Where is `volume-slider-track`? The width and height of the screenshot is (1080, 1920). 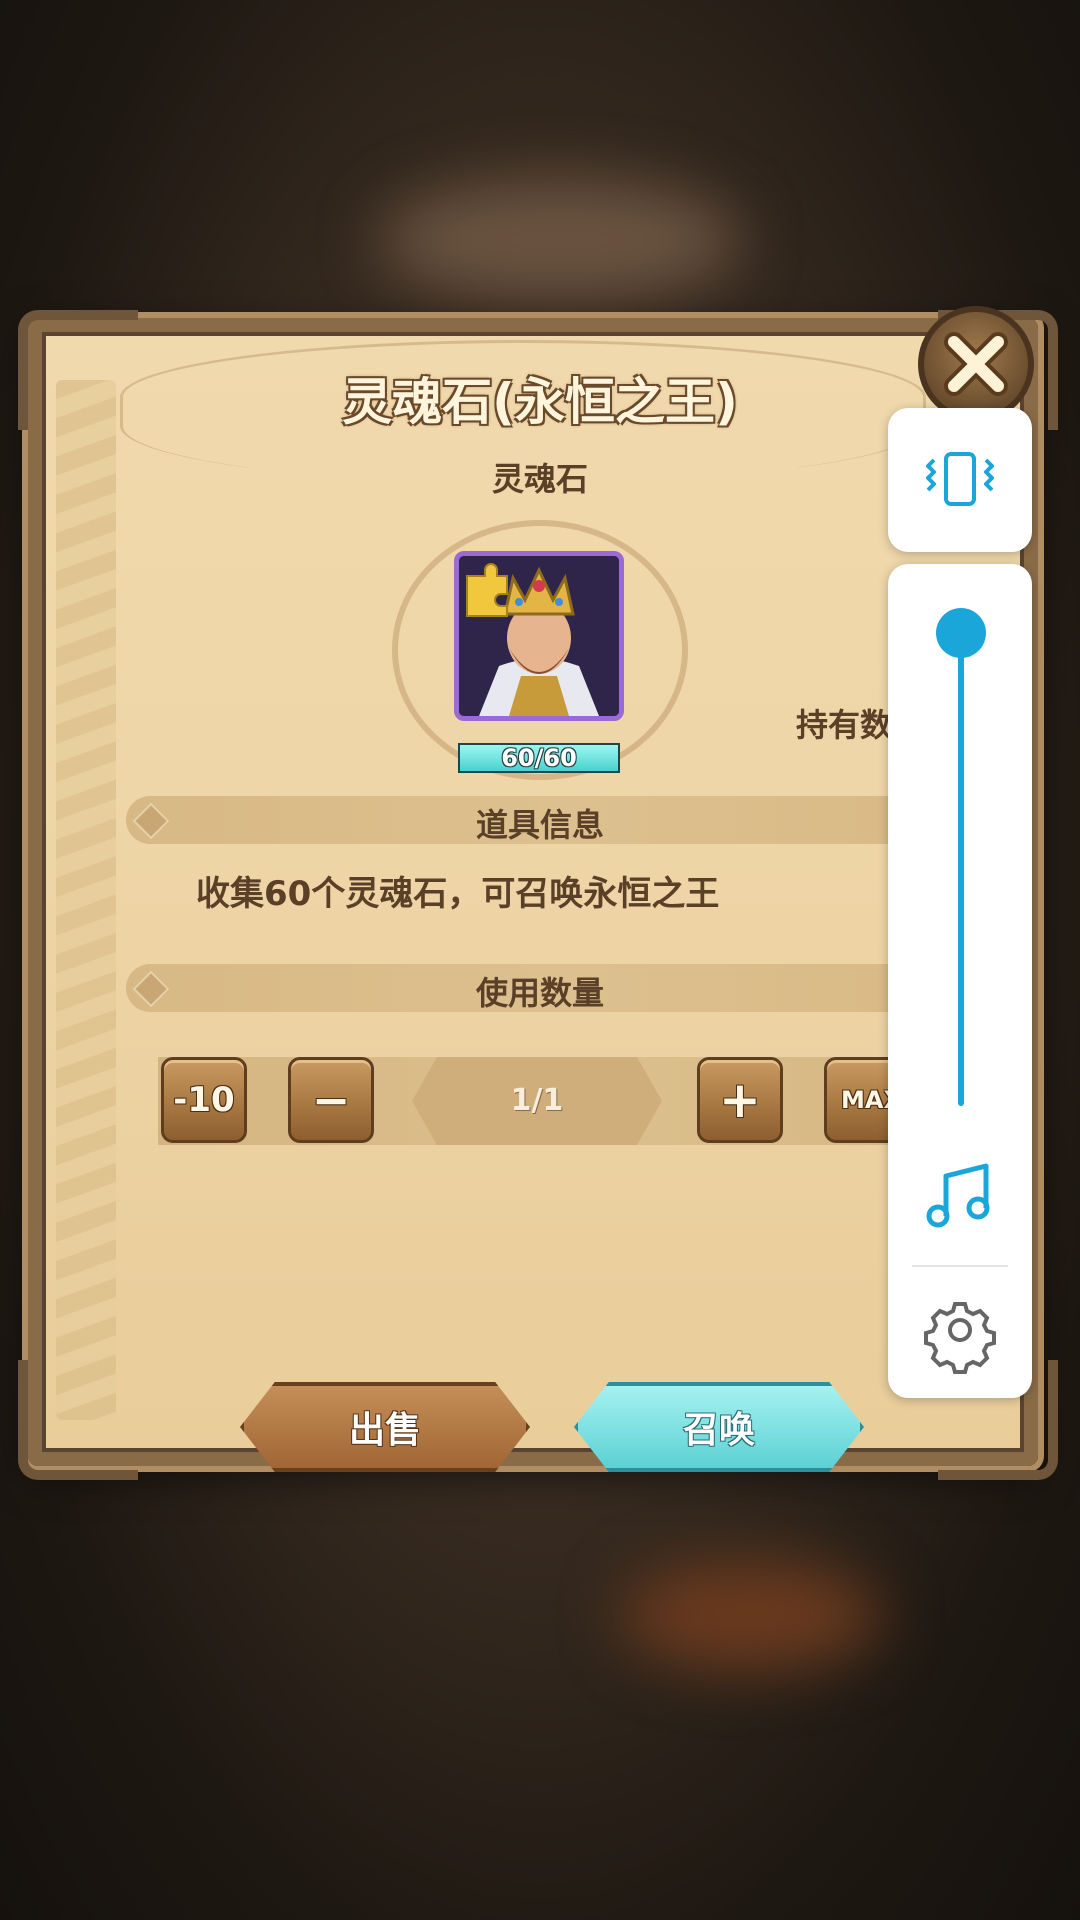 volume-slider-track is located at coordinates (961, 866).